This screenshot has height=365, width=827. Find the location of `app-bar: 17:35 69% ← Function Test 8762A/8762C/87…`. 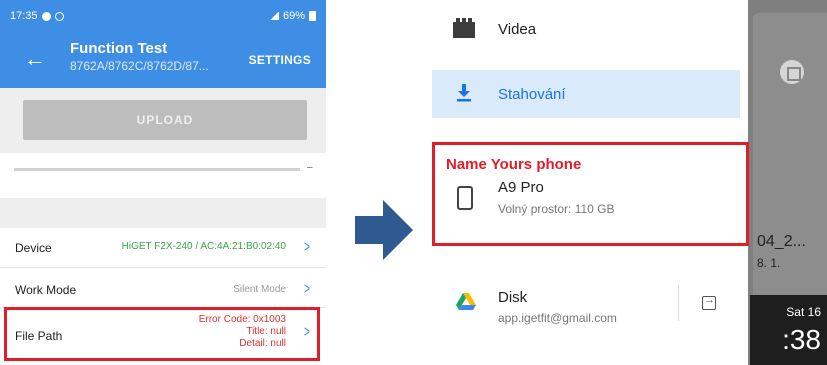

app-bar: 17:35 69% ← Function Test 8762A/8762C/87… is located at coordinates (163, 44).